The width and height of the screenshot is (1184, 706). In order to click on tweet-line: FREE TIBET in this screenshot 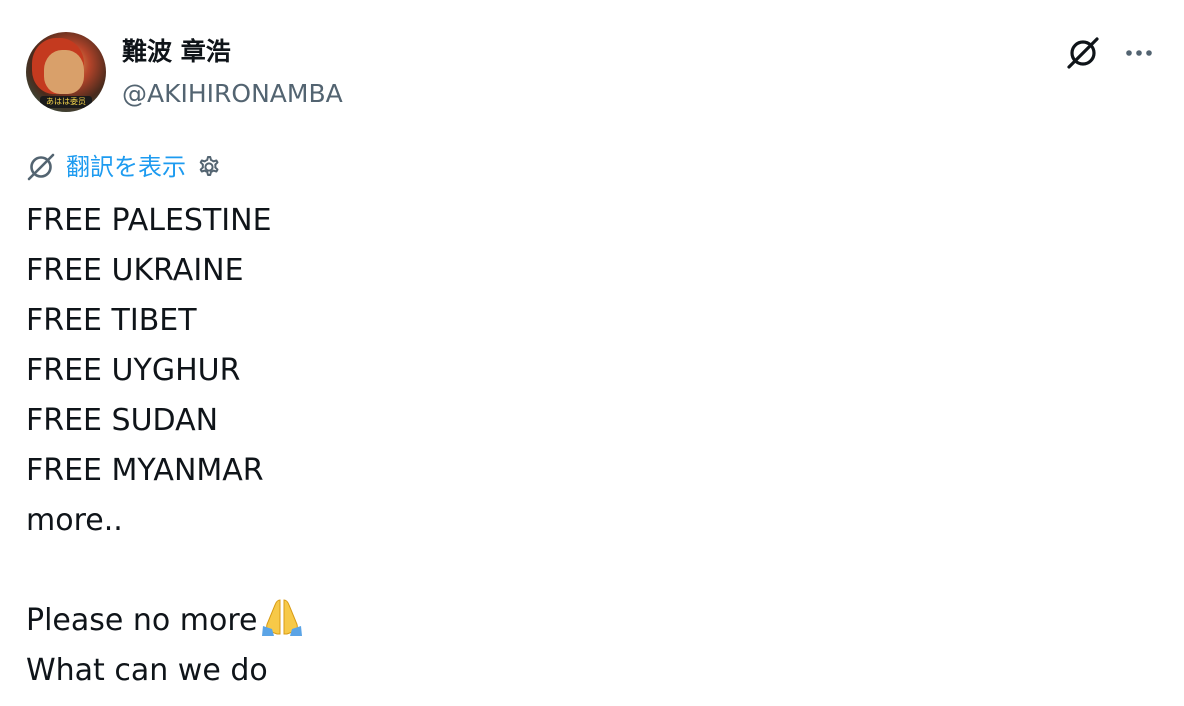, I will do `click(111, 320)`.